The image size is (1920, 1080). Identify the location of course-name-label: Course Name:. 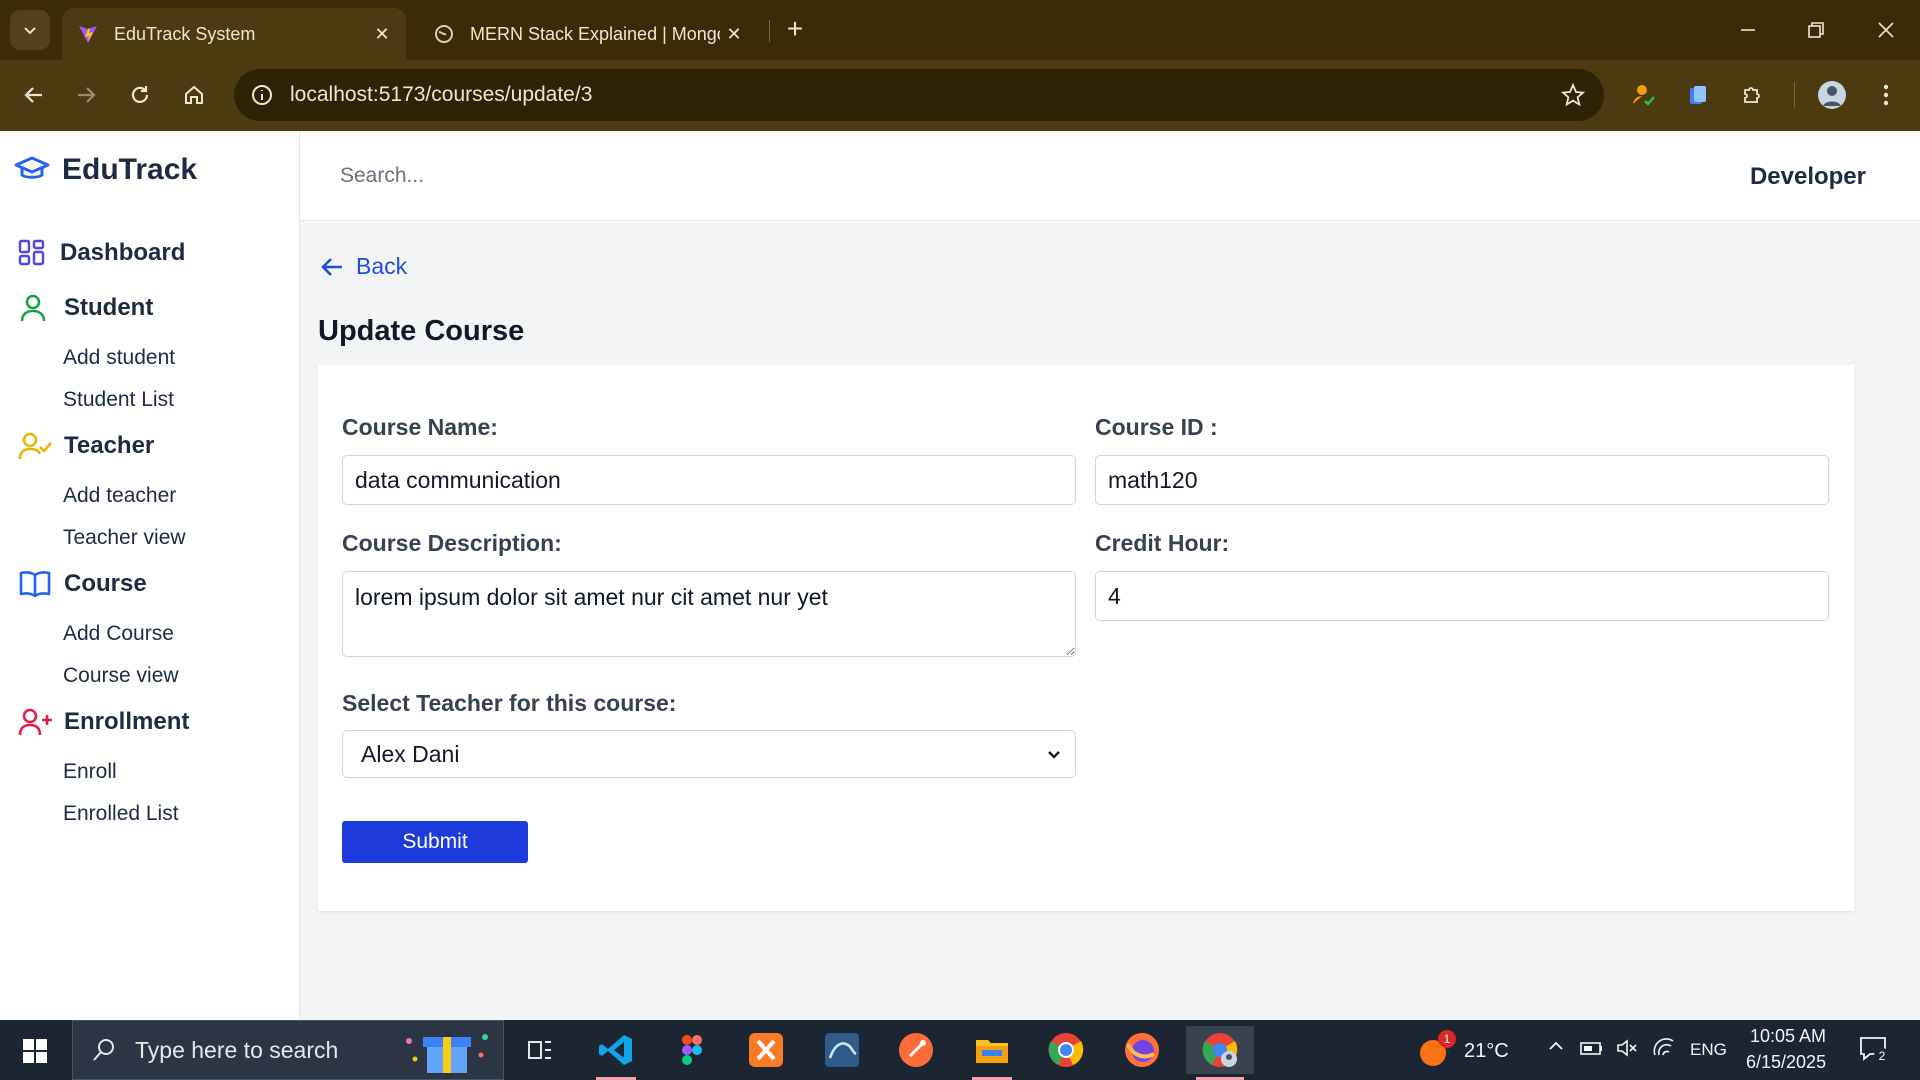
(420, 427).